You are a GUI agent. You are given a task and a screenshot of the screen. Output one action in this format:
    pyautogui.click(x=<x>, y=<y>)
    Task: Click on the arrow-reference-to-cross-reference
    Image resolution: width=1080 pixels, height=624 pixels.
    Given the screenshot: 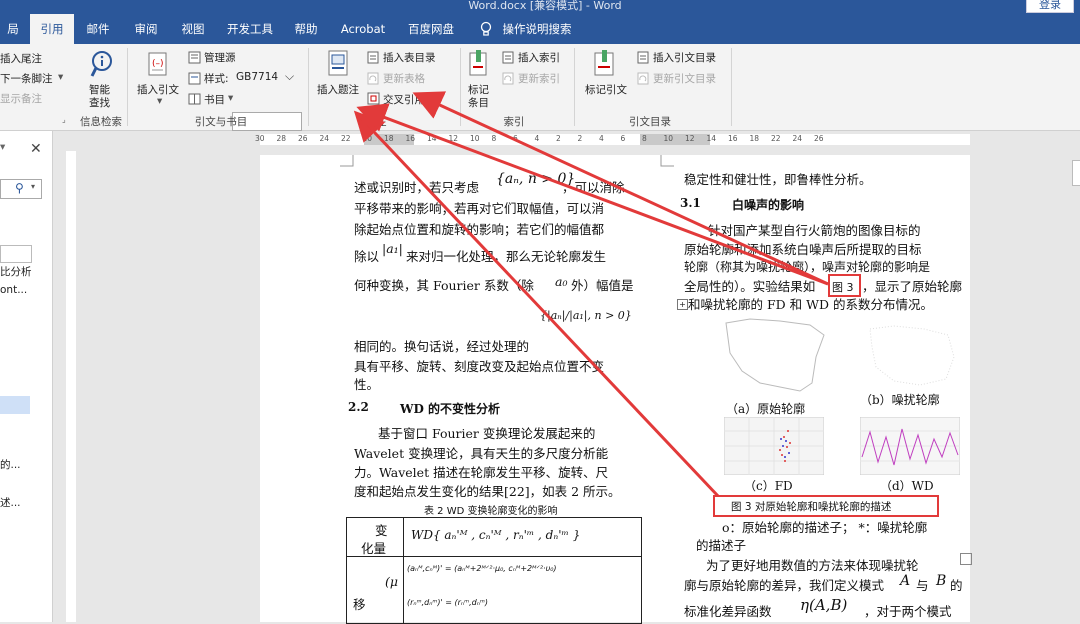 What is the action you would take?
    pyautogui.click(x=620, y=188)
    